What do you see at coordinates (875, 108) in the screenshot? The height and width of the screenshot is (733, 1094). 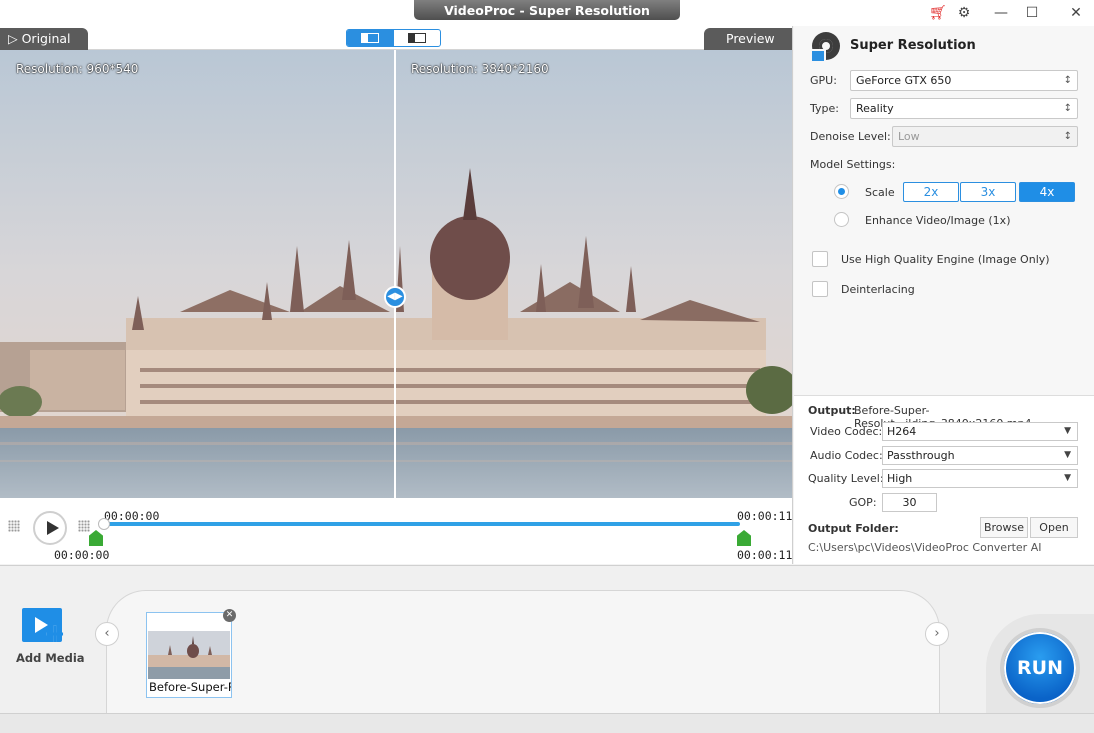 I see `type-value: Reality` at bounding box center [875, 108].